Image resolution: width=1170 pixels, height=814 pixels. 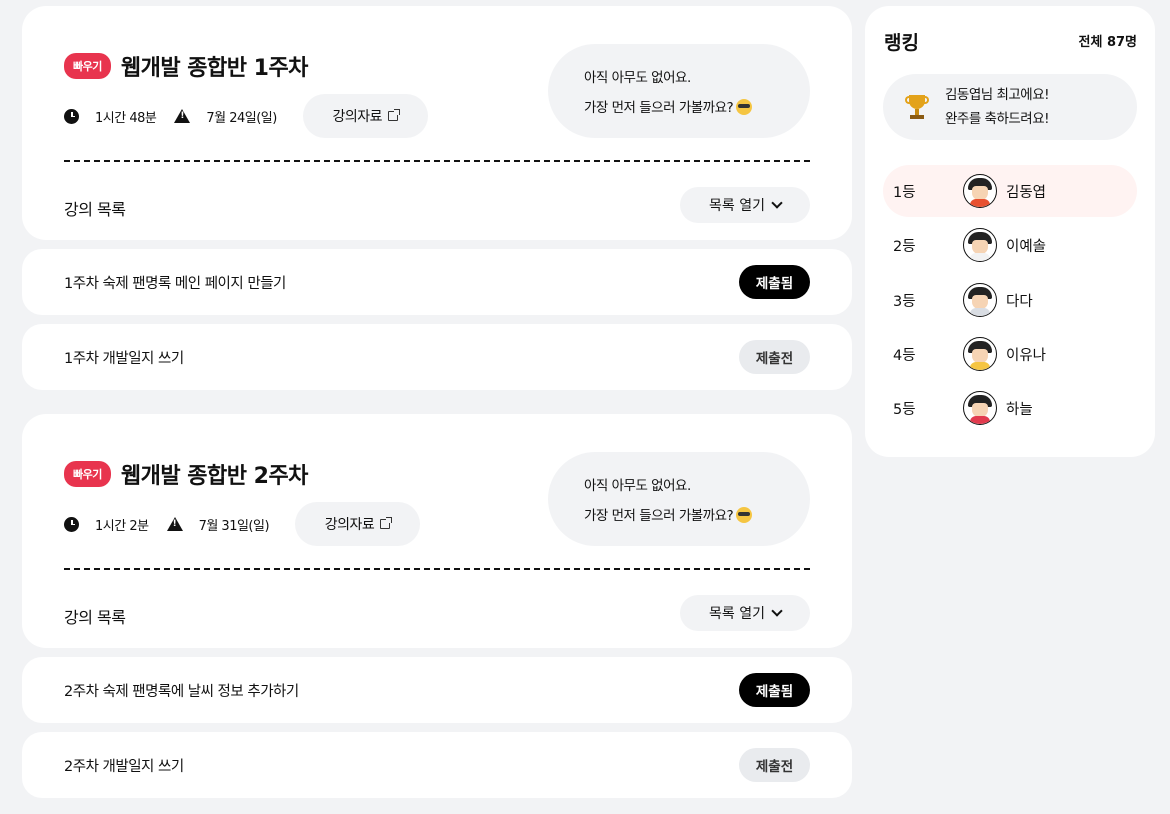 I want to click on week-meta: 1시간 48분 7월 24일(일) 강의자료, so click(x=246, y=116).